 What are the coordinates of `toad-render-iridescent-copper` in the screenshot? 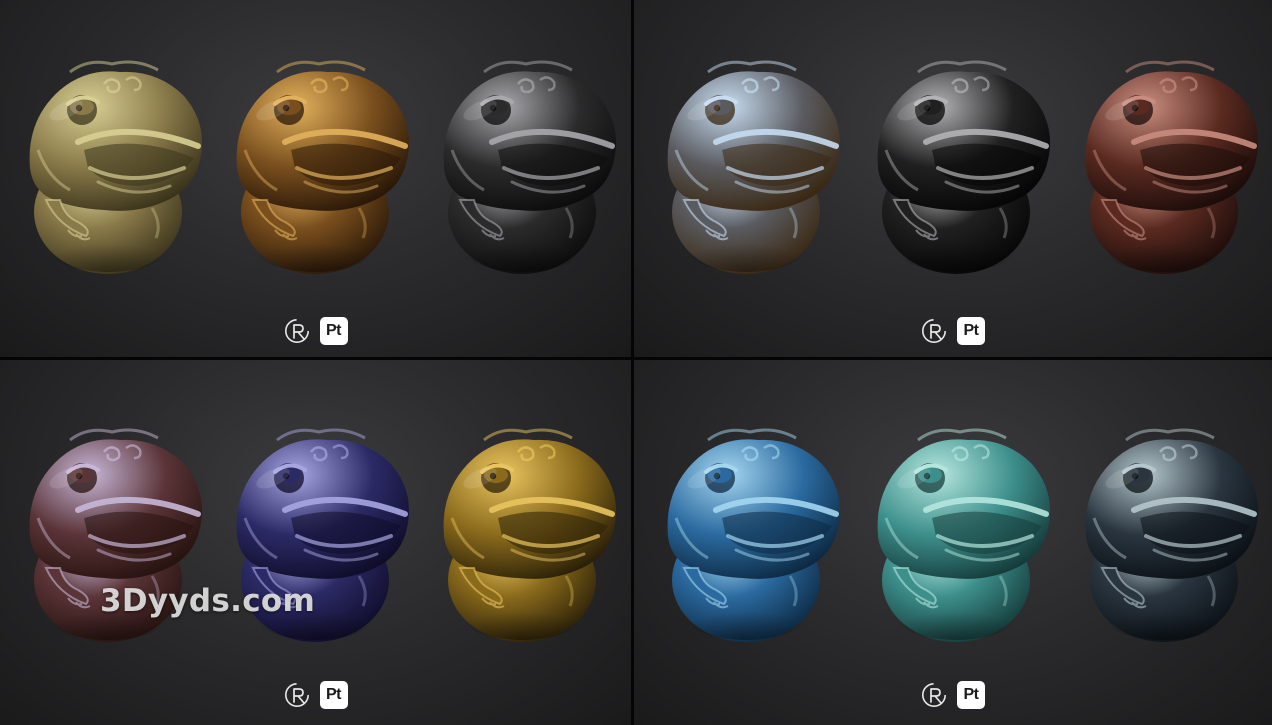 It's located at (108, 533).